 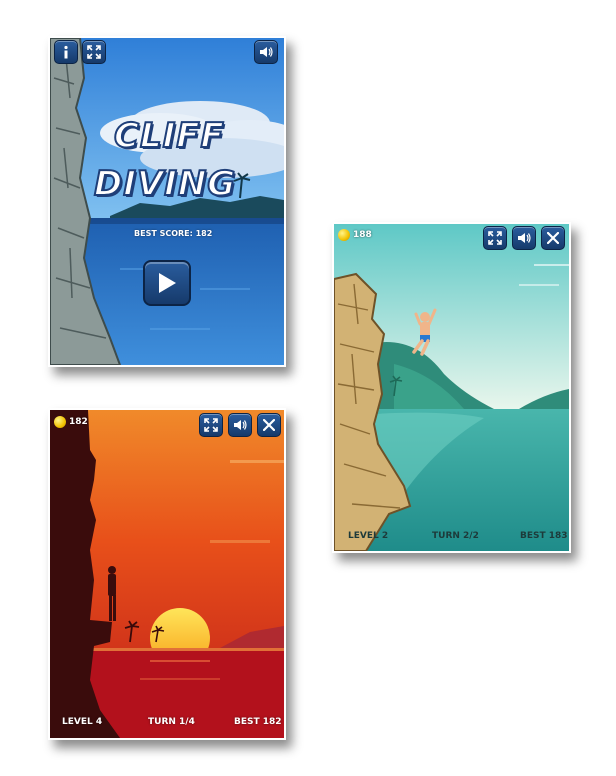 I want to click on info-button, so click(x=66, y=52).